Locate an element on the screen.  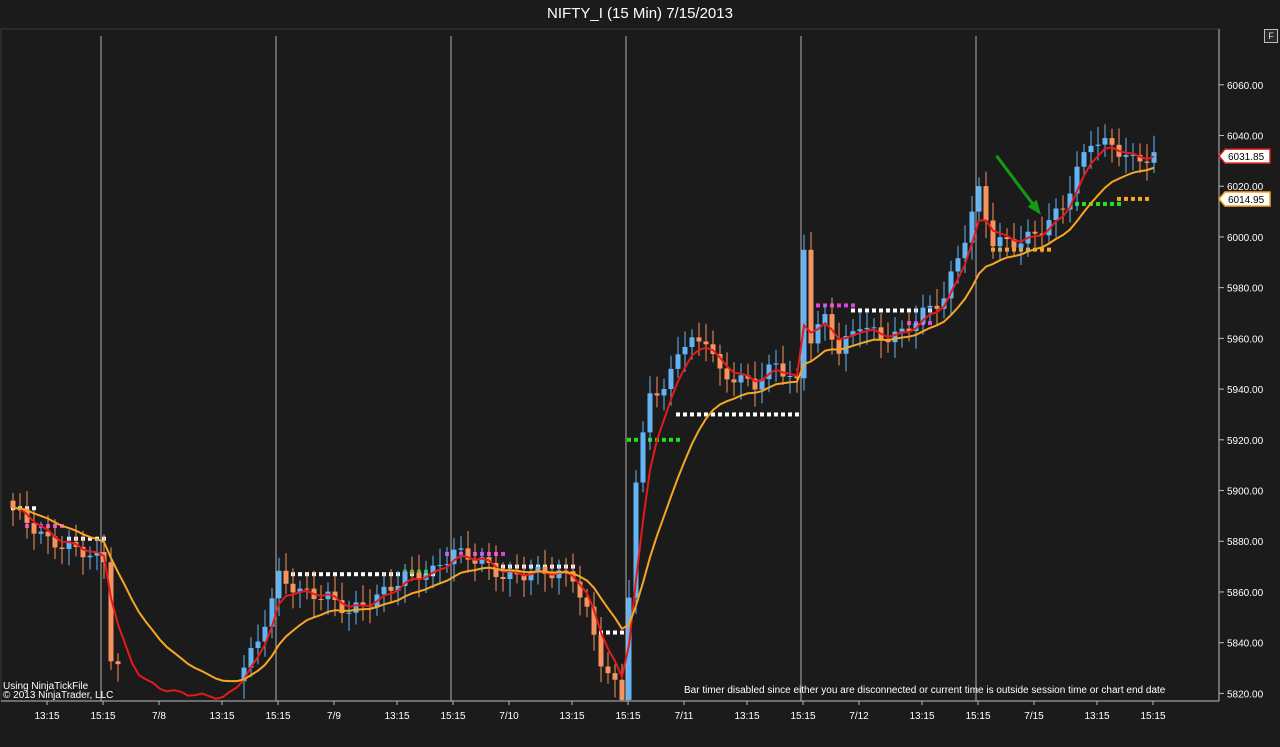
price-tick-label: 5880.00 is located at coordinates (1245, 542).